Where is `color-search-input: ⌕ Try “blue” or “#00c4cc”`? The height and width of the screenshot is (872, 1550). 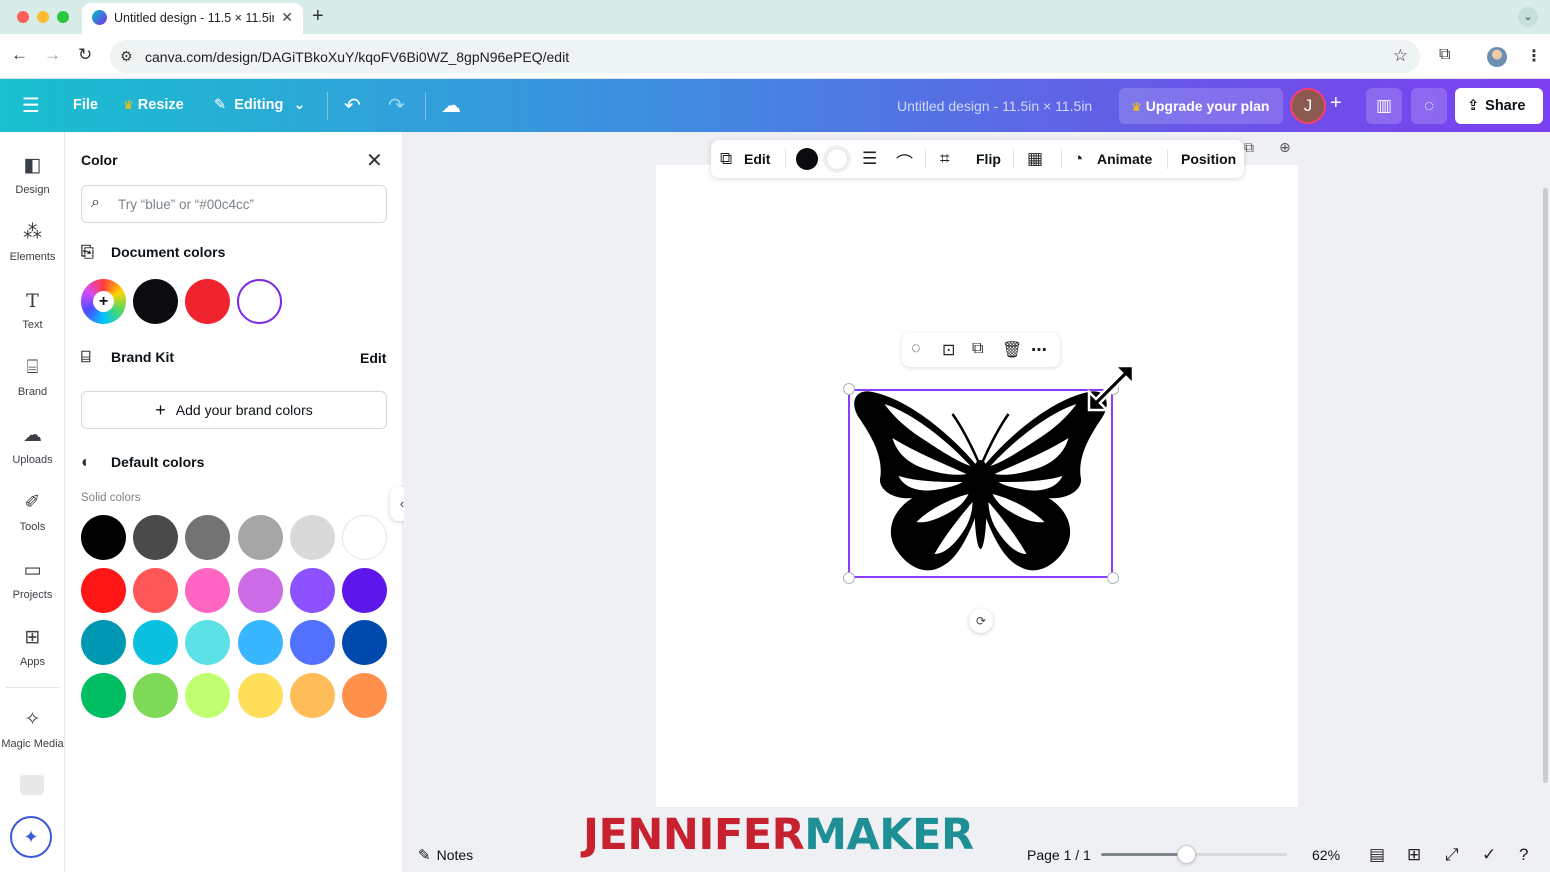 color-search-input: ⌕ Try “blue” or “#00c4cc” is located at coordinates (234, 204).